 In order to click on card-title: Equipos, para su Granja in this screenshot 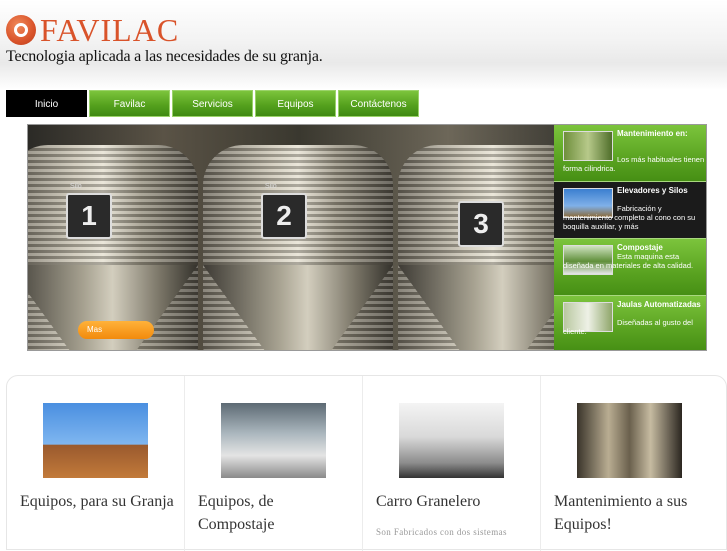, I will do `click(97, 501)`.